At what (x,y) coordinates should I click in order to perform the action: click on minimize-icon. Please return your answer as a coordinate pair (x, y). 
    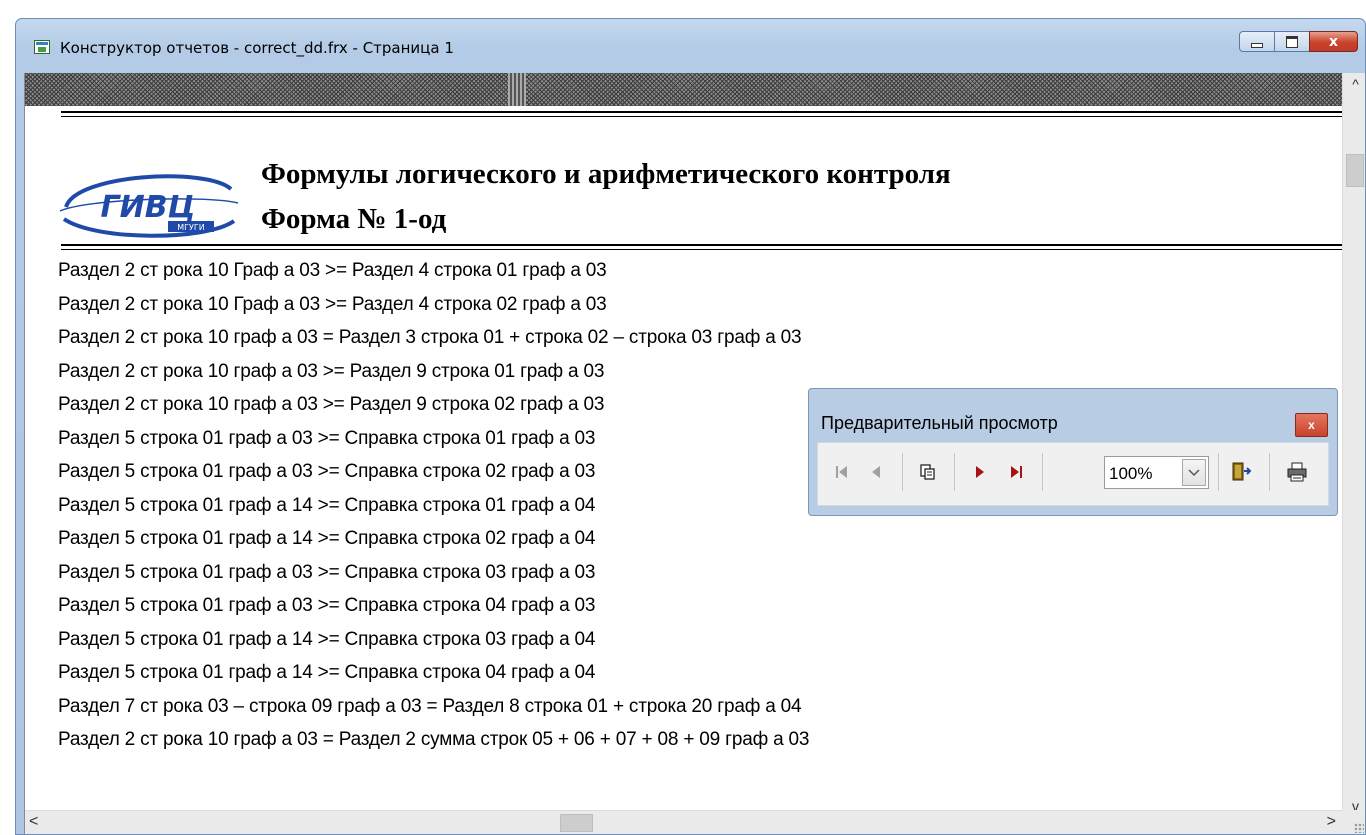
    Looking at the image, I should click on (1257, 45).